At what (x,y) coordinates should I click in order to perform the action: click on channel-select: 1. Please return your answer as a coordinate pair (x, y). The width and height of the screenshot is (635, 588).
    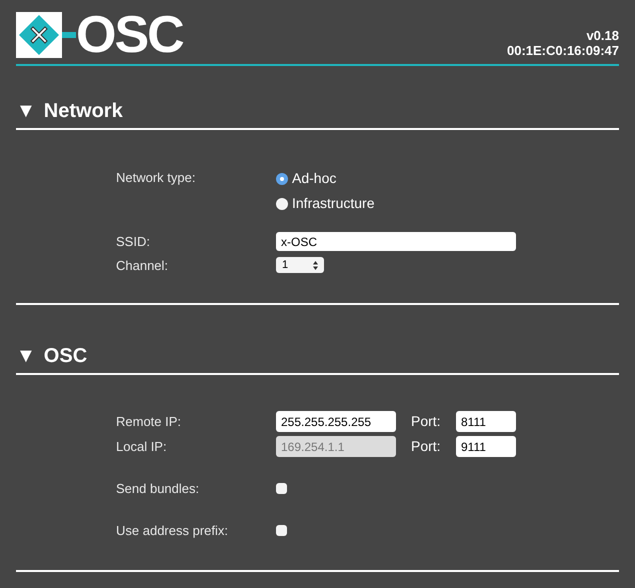
    Looking at the image, I should click on (300, 265).